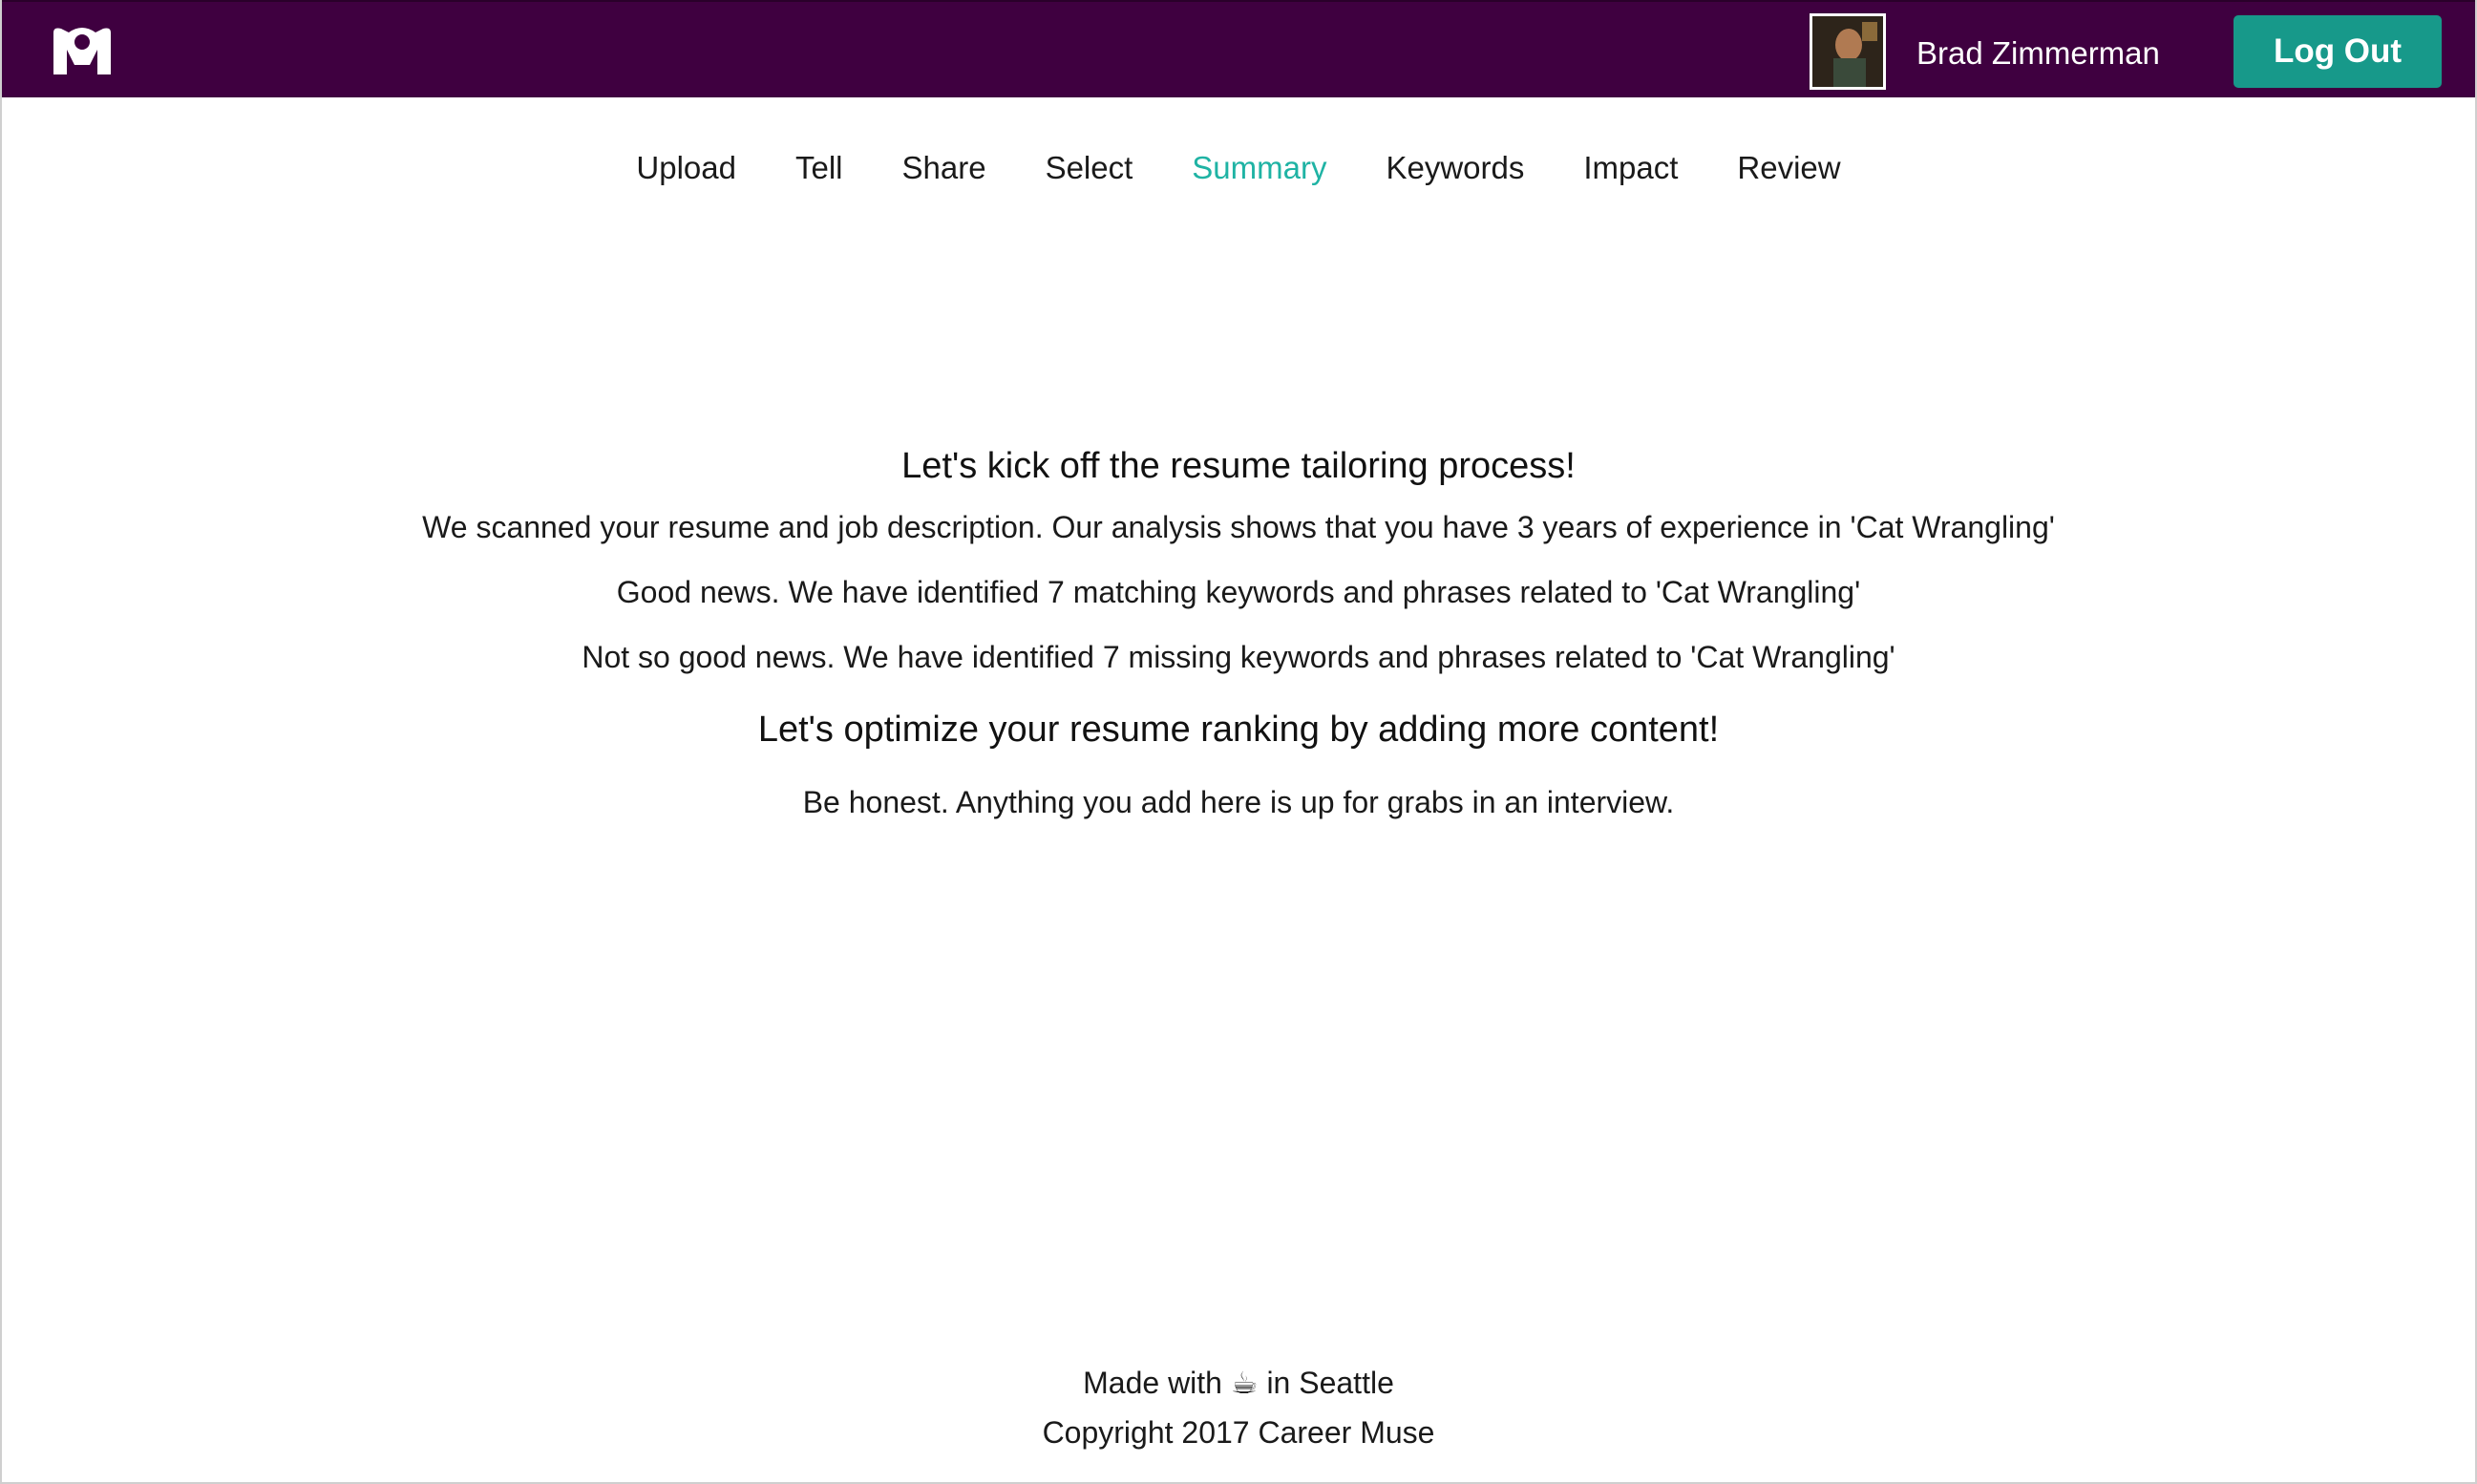 The image size is (2477, 1484). Describe the element at coordinates (1455, 168) in the screenshot. I see `nav-item-keywords: Keywords` at that location.